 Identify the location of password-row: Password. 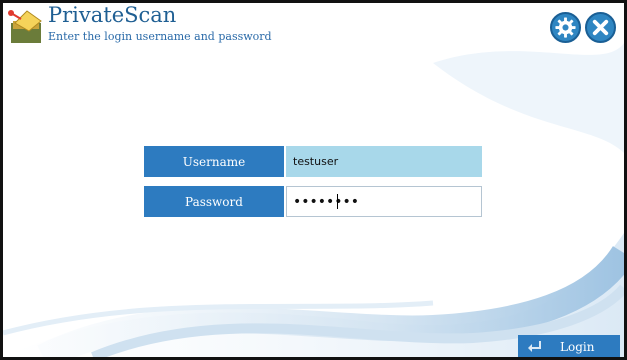
(314, 201).